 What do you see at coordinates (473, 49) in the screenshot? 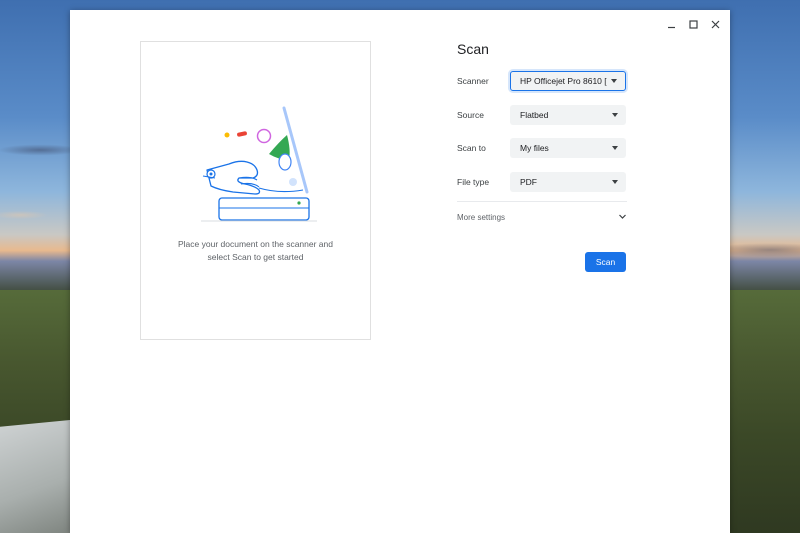
I see `page-title: Scan` at bounding box center [473, 49].